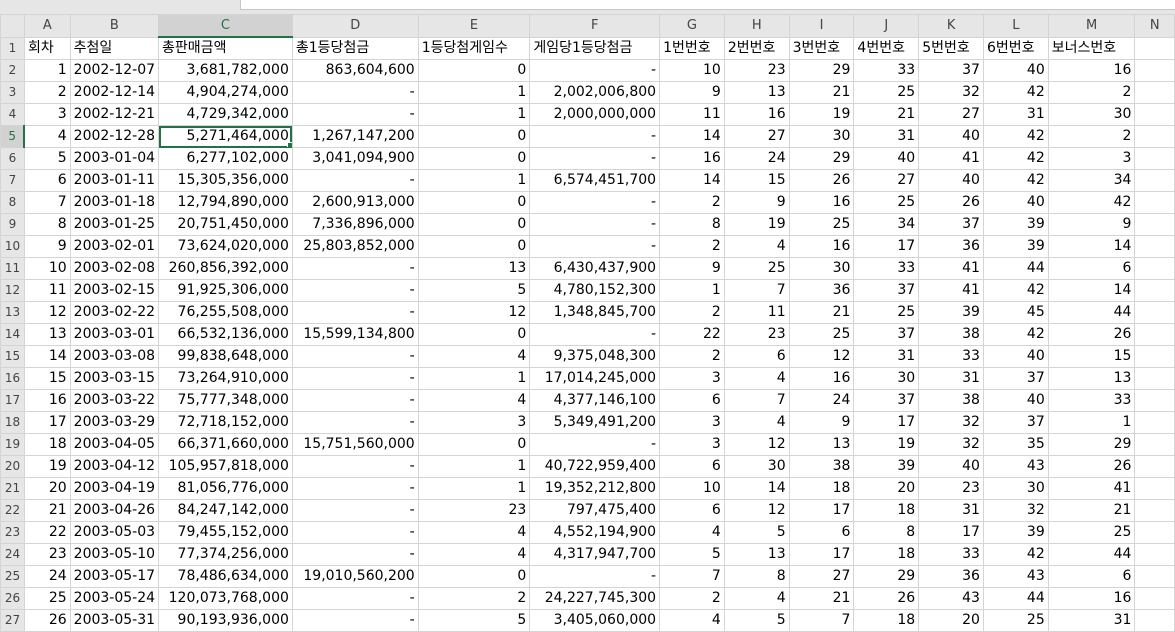 Image resolution: width=1175 pixels, height=632 pixels. What do you see at coordinates (1091, 554) in the screenshot?
I see `cell-m: 44` at bounding box center [1091, 554].